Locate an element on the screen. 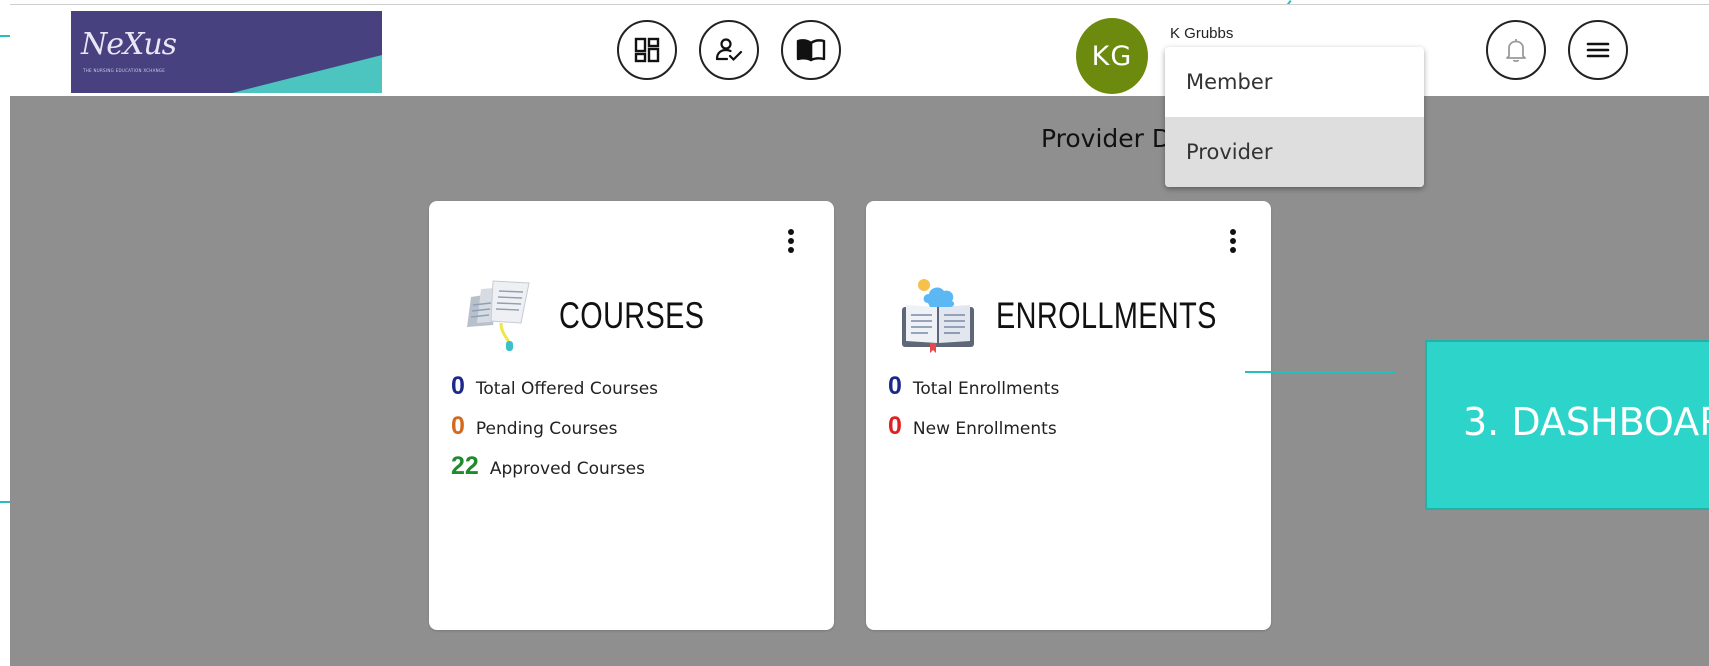 Image resolution: width=1709 pixels, height=666 pixels. notifications-button is located at coordinates (1516, 50).